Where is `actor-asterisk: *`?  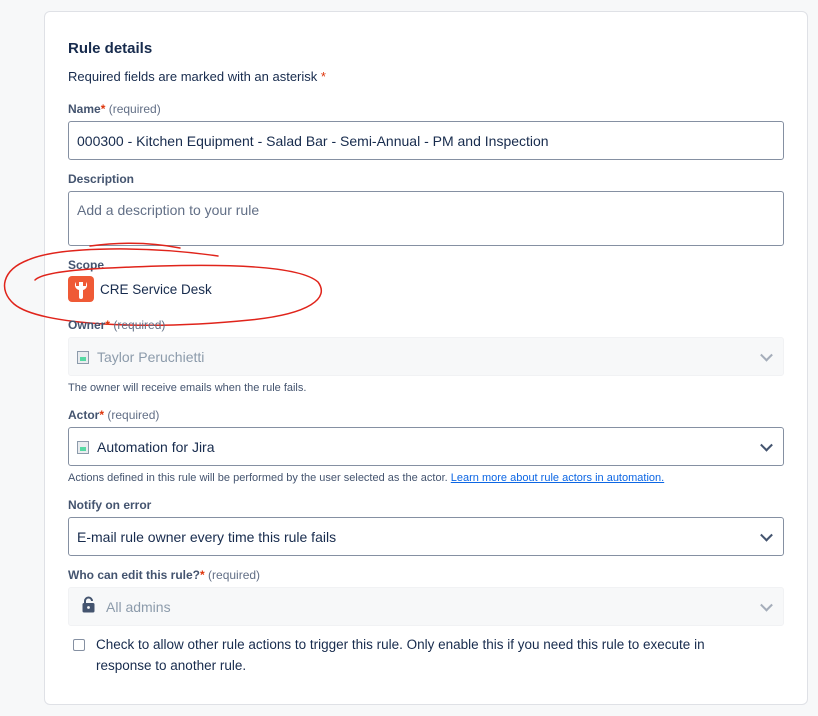 actor-asterisk: * is located at coordinates (102, 415).